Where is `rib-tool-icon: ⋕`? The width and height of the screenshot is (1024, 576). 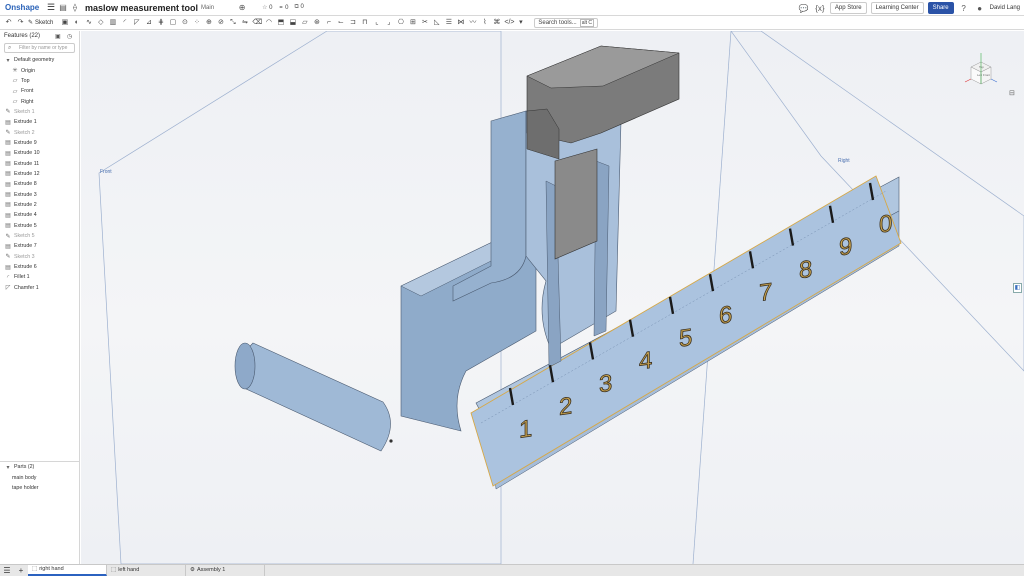 rib-tool-icon: ⋕ is located at coordinates (160, 22).